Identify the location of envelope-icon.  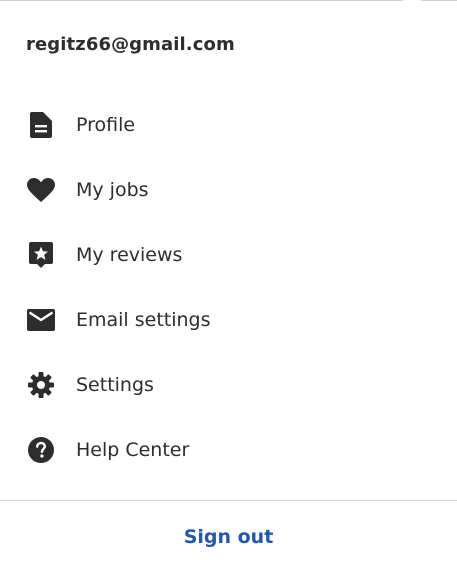
(41, 320).